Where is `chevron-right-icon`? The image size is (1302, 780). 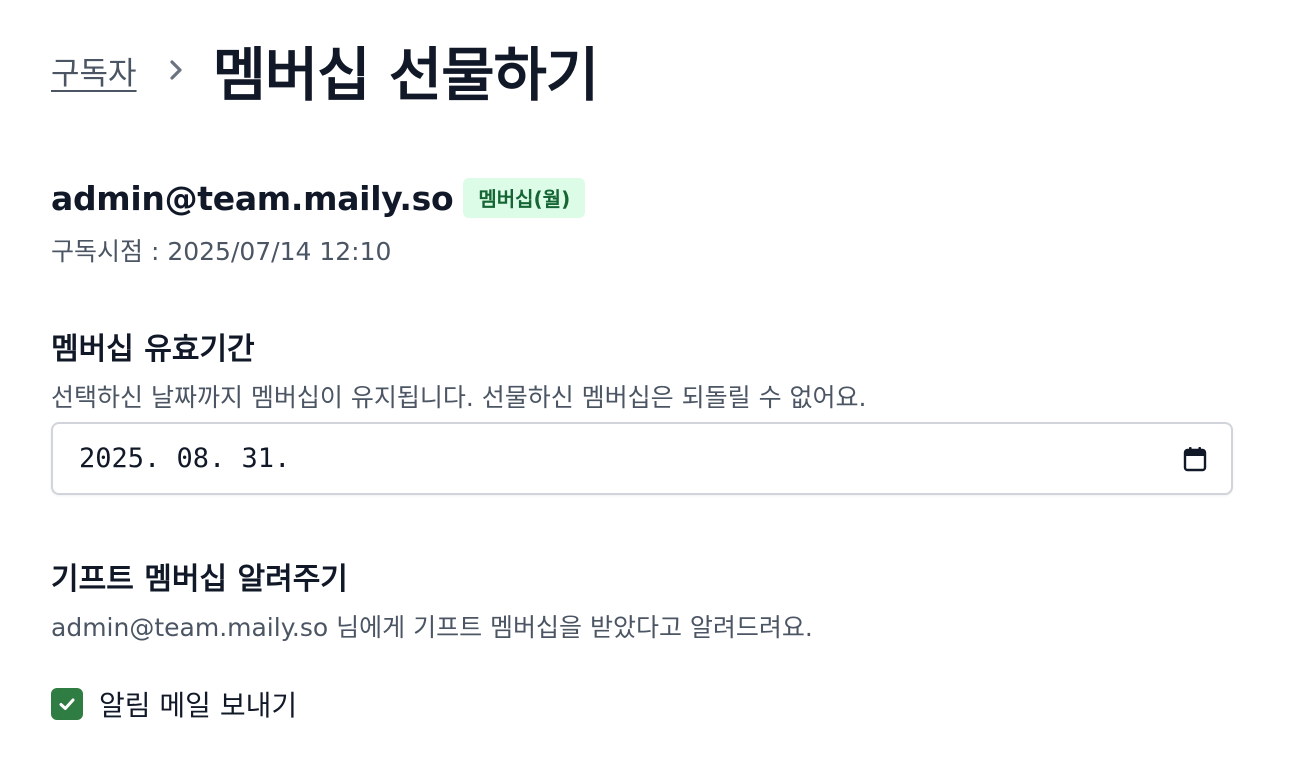 chevron-right-icon is located at coordinates (176, 70).